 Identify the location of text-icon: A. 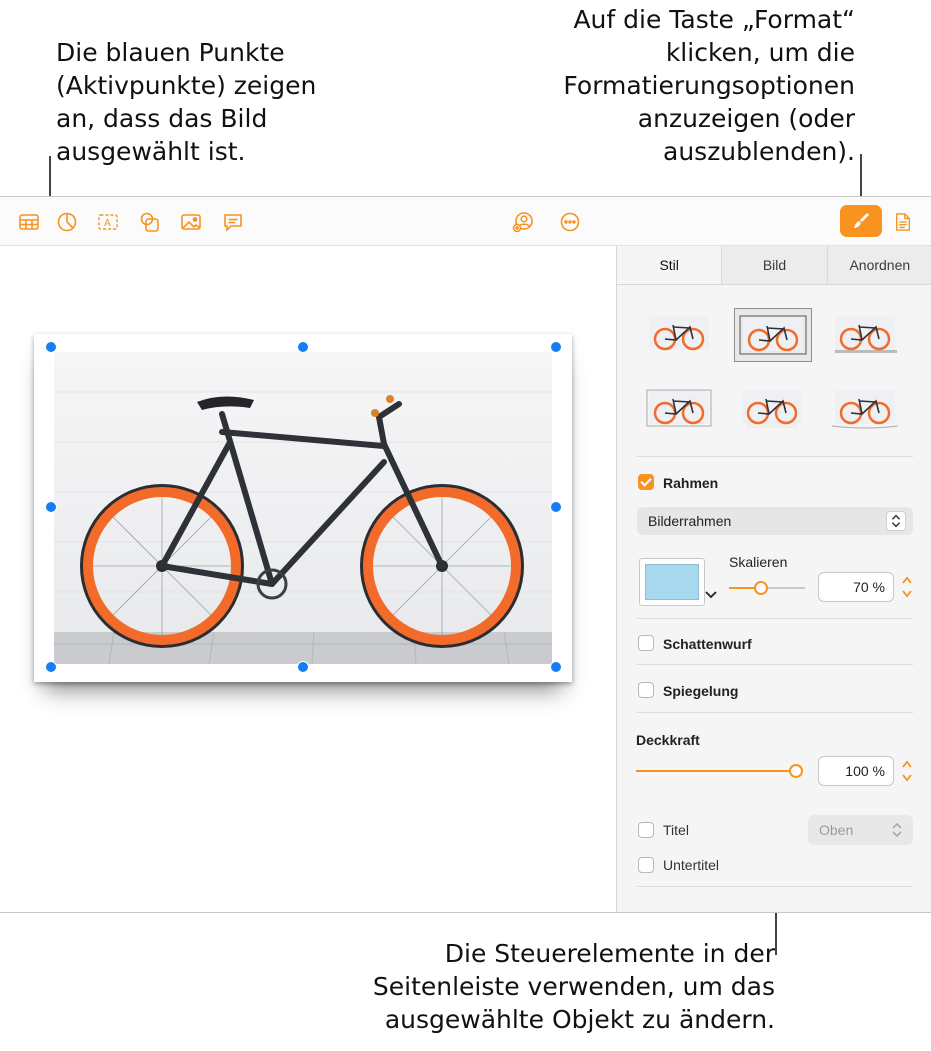
(108, 222).